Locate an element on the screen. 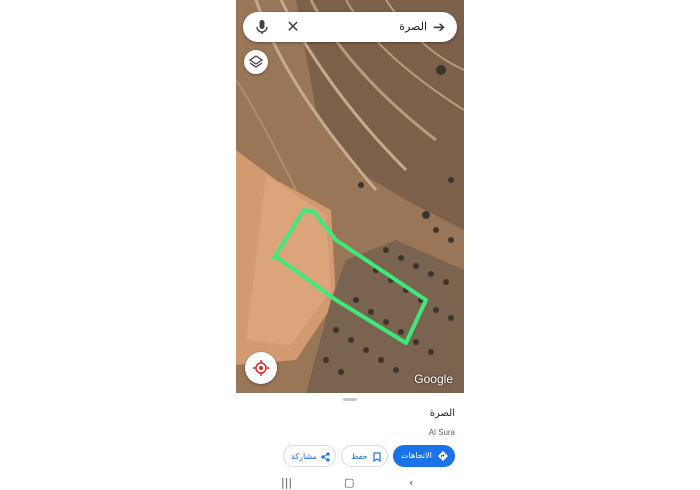 This screenshot has height=490, width=700. google-logo: Google is located at coordinates (433, 379).